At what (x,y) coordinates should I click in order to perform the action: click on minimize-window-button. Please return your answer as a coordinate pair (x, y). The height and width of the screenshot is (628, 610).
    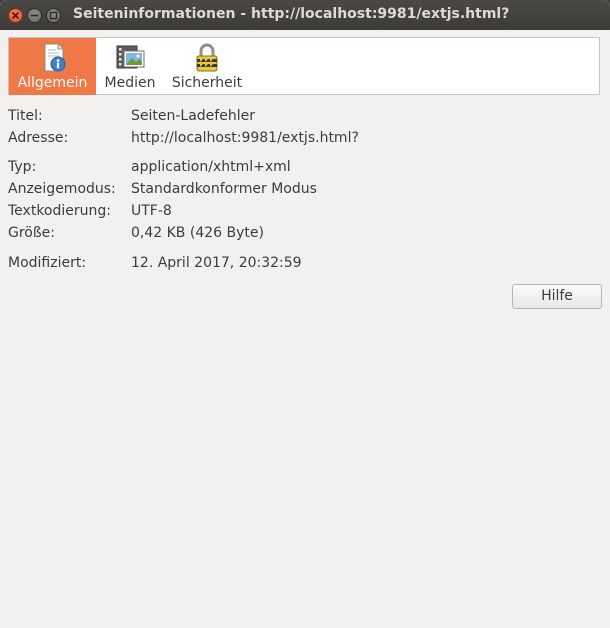
    Looking at the image, I should click on (34, 15).